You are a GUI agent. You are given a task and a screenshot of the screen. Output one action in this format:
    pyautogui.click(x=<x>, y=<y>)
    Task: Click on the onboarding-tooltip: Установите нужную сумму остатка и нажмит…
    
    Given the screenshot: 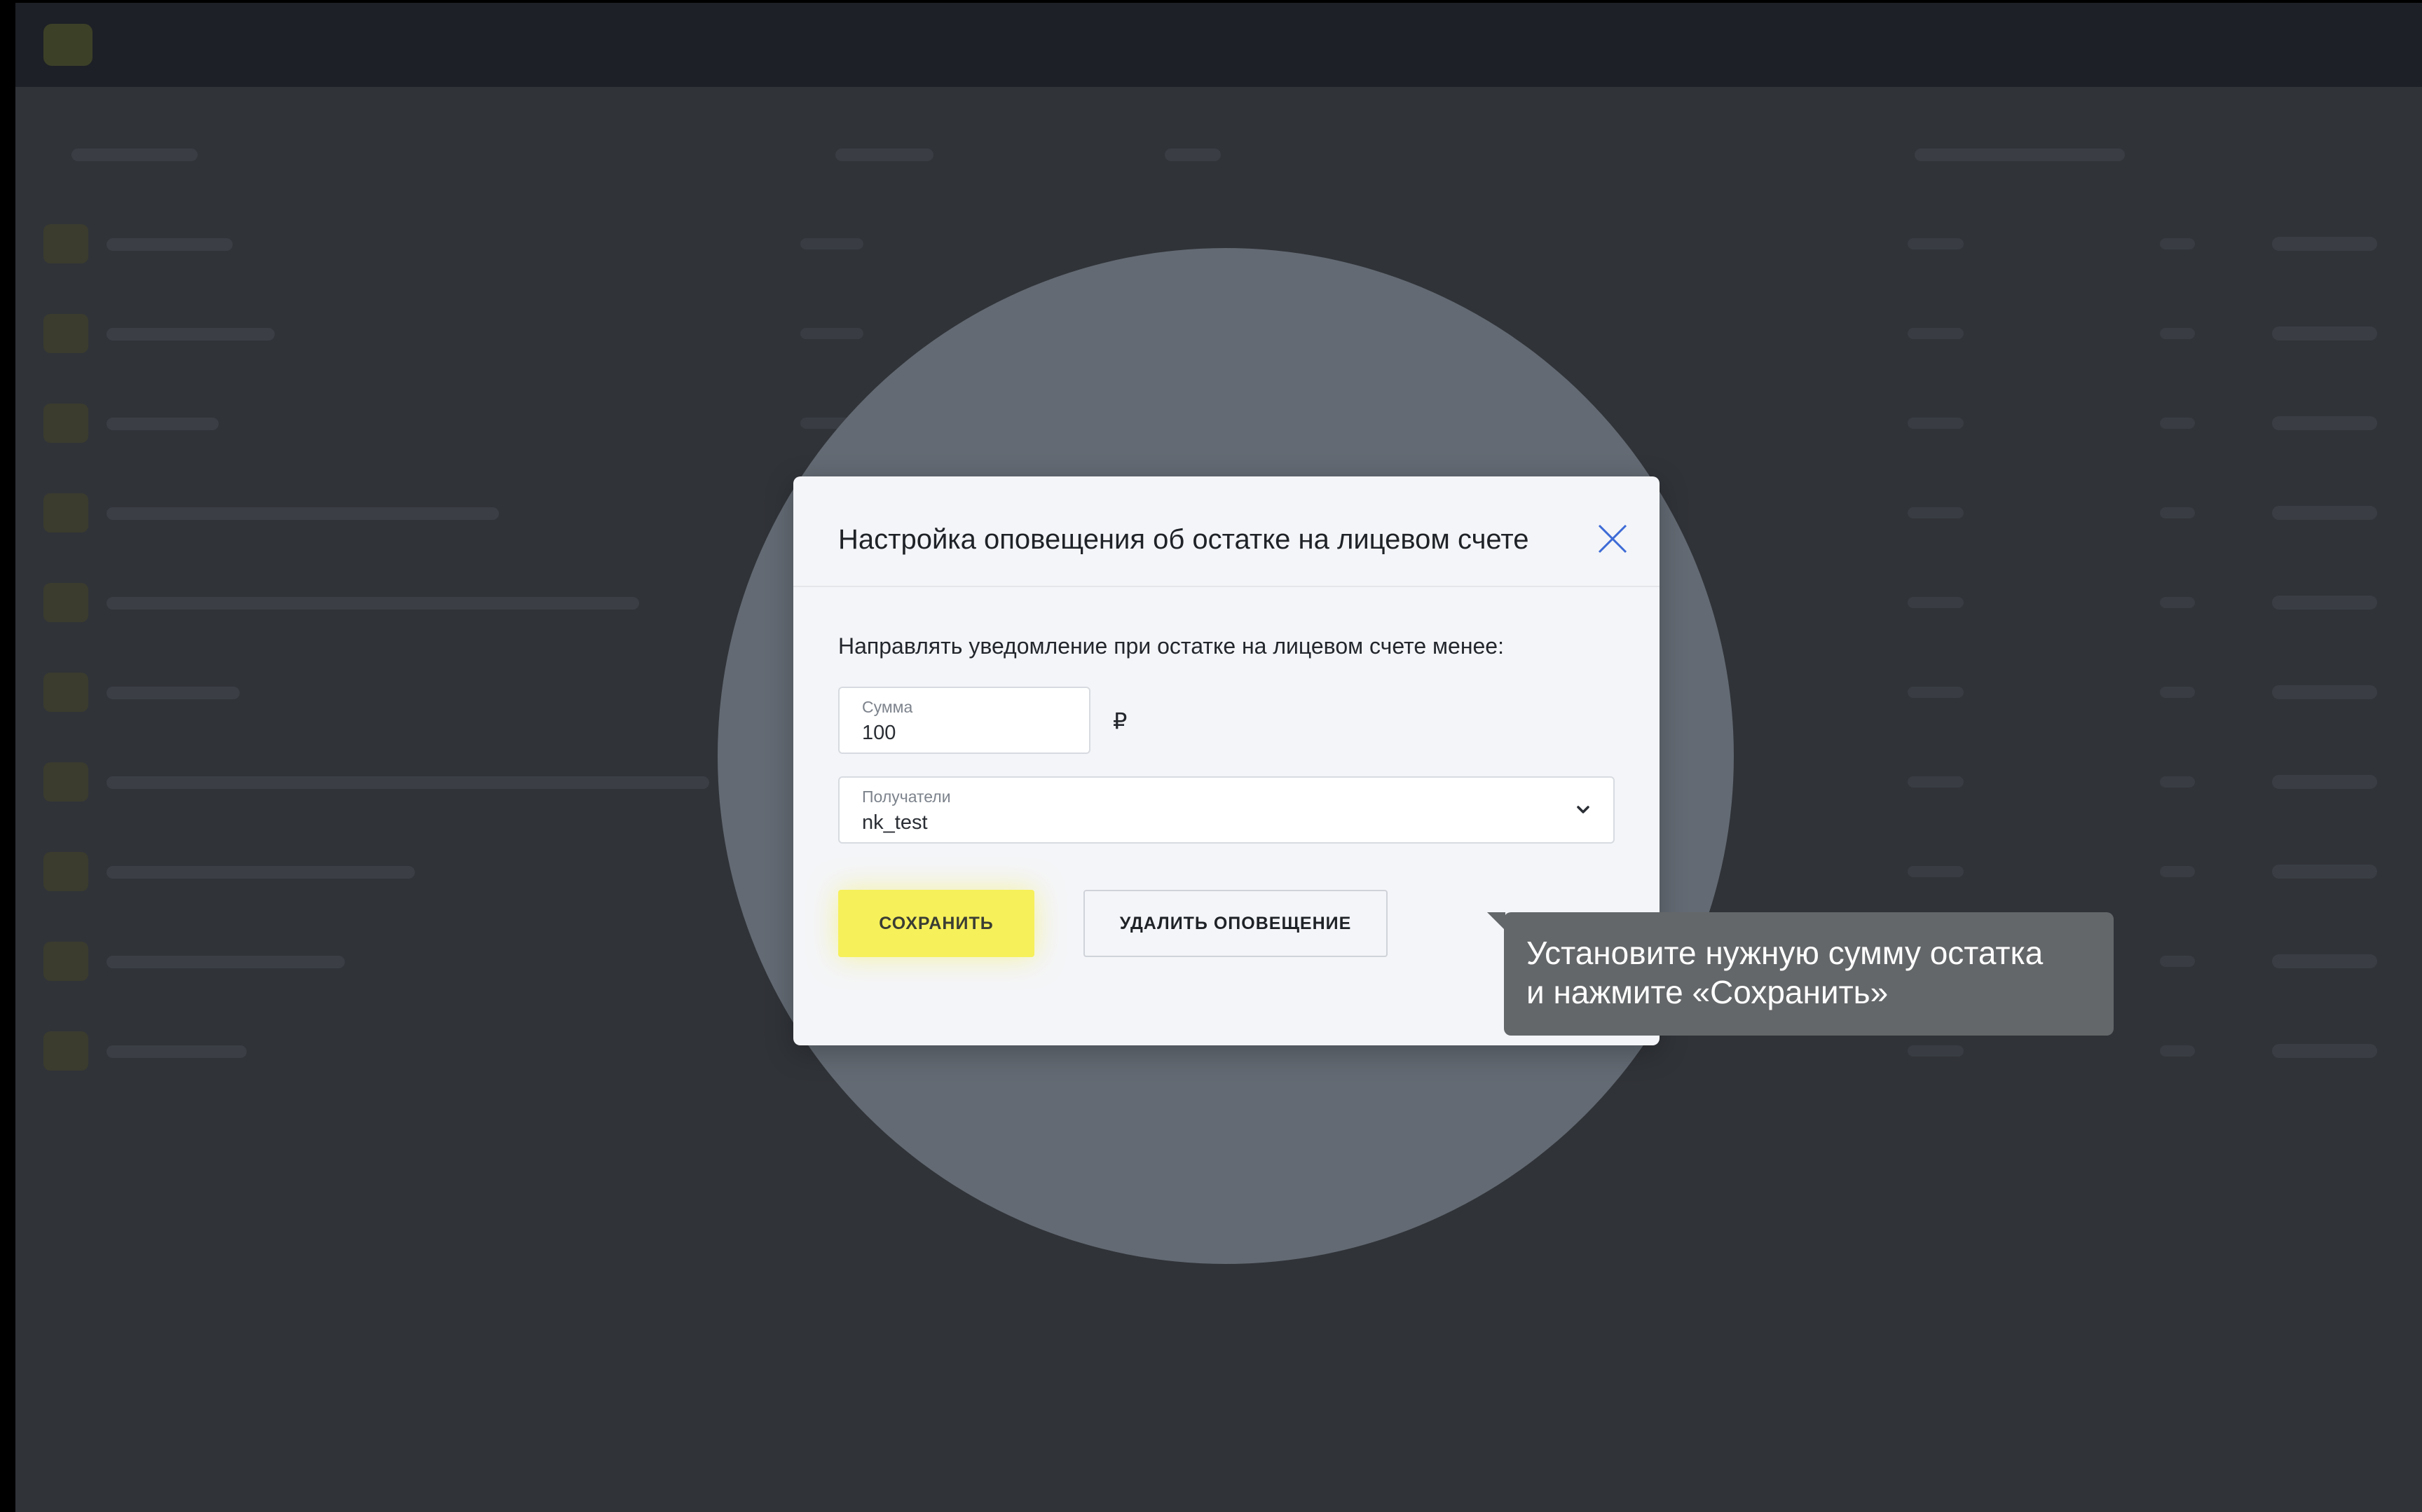 What is the action you would take?
    pyautogui.click(x=1809, y=974)
    